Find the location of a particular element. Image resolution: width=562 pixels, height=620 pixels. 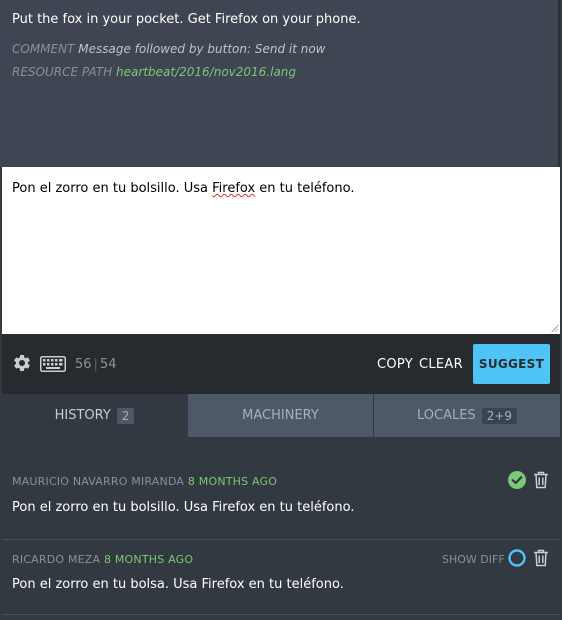

history-item-meta: MAURICIO NAVARRO MIRANDA 8 MONTHS AGO is located at coordinates (144, 481).